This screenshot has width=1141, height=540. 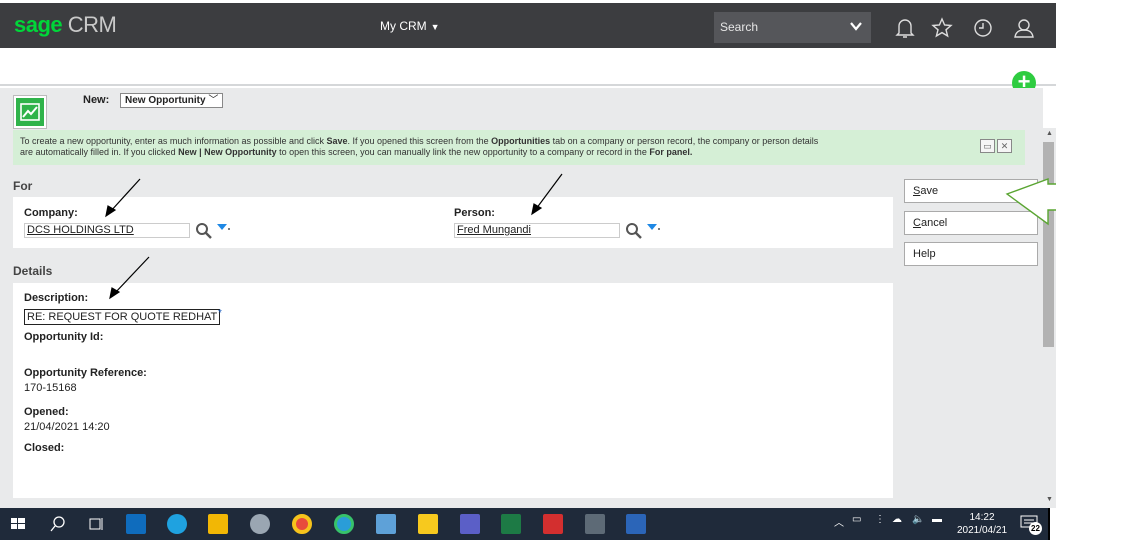 I want to click on notification-badge: 22, so click(x=1035, y=528).